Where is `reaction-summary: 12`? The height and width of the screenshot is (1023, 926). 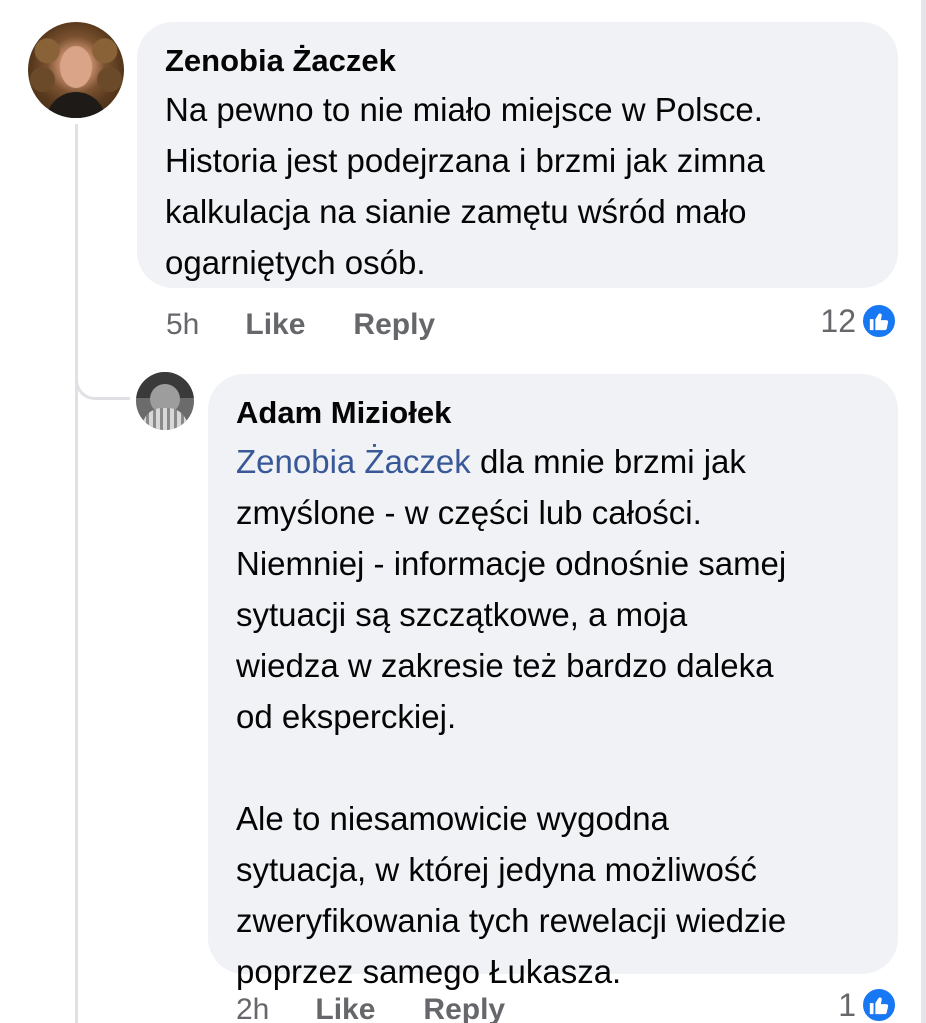
reaction-summary: 12 is located at coordinates (859, 321).